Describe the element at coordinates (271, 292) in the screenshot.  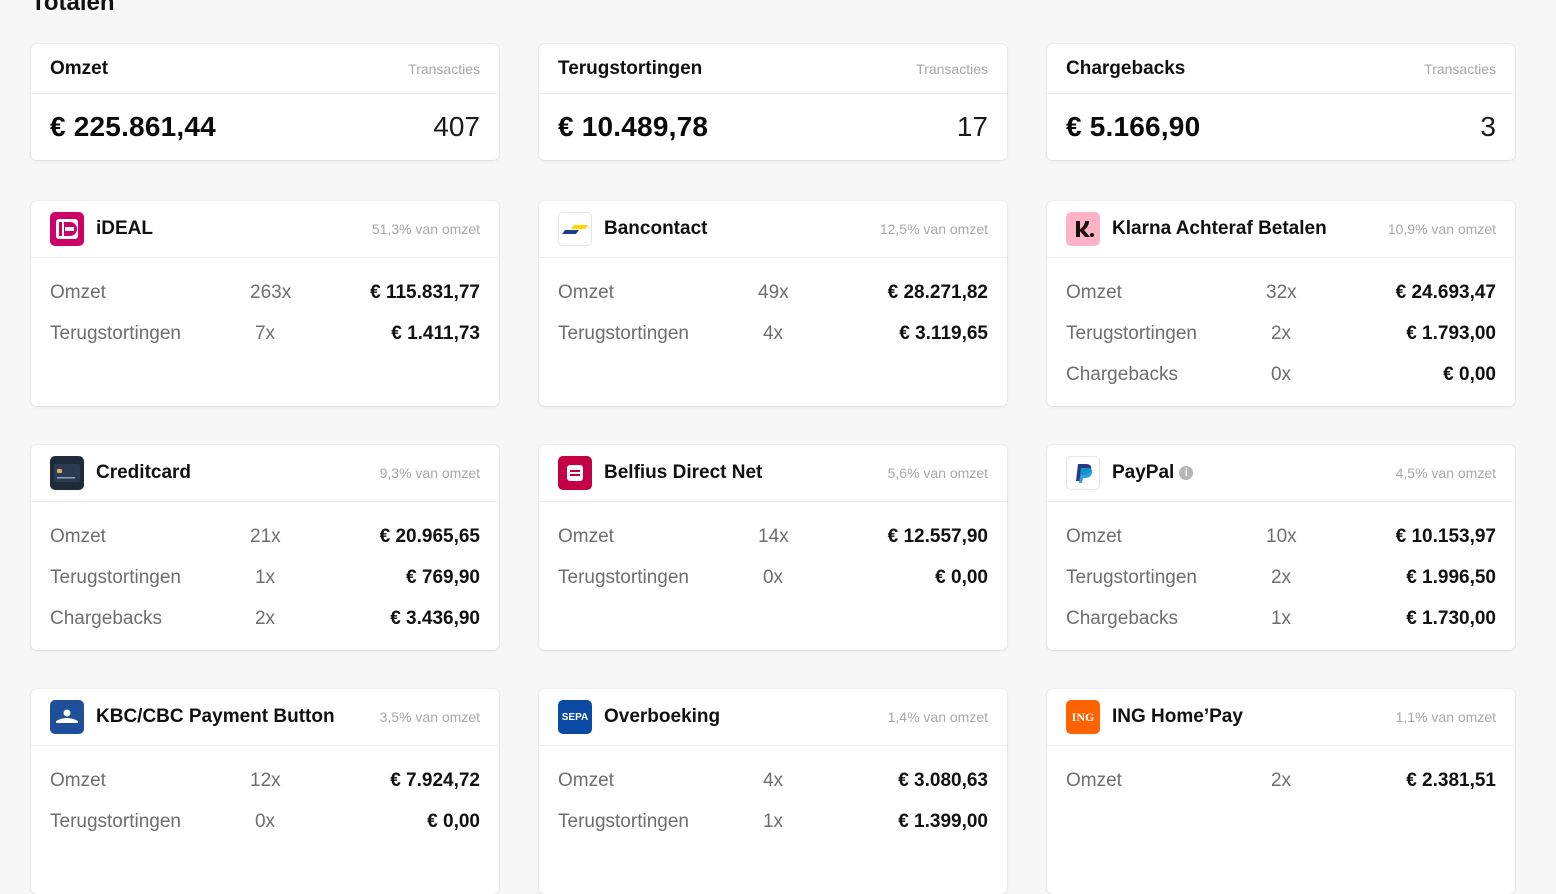
I see `row-count: 263x` at that location.